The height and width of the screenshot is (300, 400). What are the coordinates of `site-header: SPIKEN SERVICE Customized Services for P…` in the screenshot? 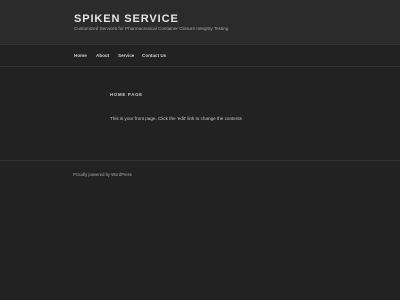 It's located at (200, 22).